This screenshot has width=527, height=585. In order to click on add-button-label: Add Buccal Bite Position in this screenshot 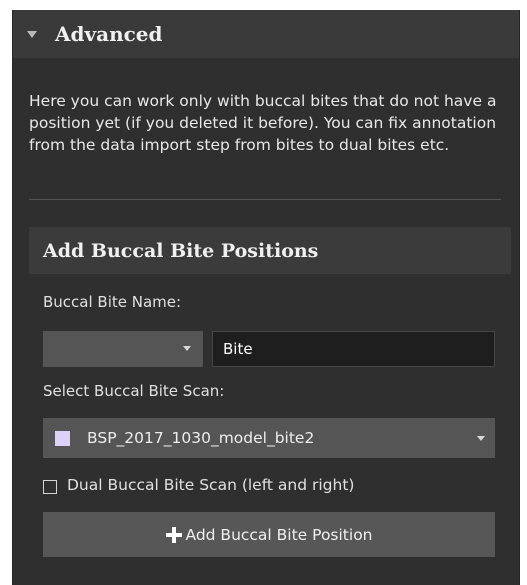, I will do `click(279, 534)`.